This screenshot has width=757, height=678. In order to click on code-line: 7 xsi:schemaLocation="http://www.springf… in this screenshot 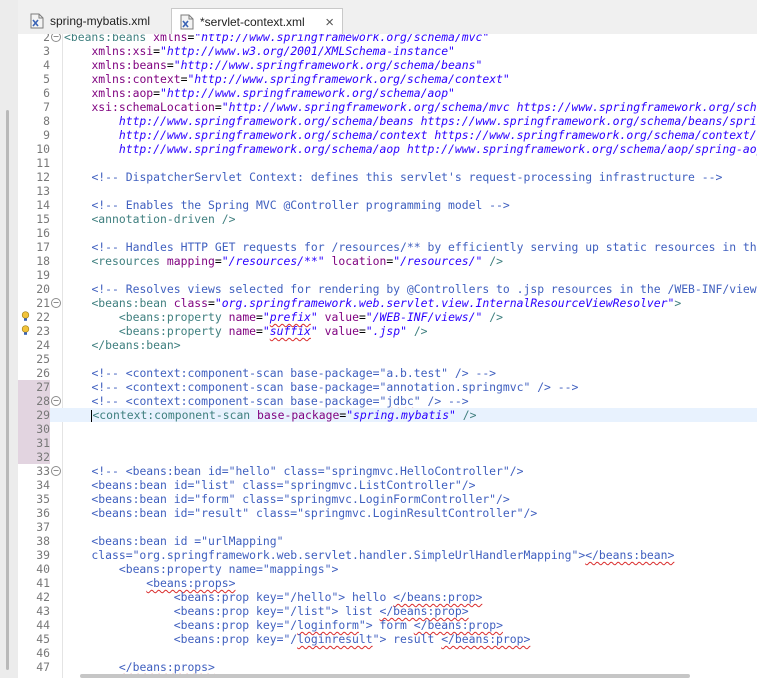, I will do `click(387, 107)`.